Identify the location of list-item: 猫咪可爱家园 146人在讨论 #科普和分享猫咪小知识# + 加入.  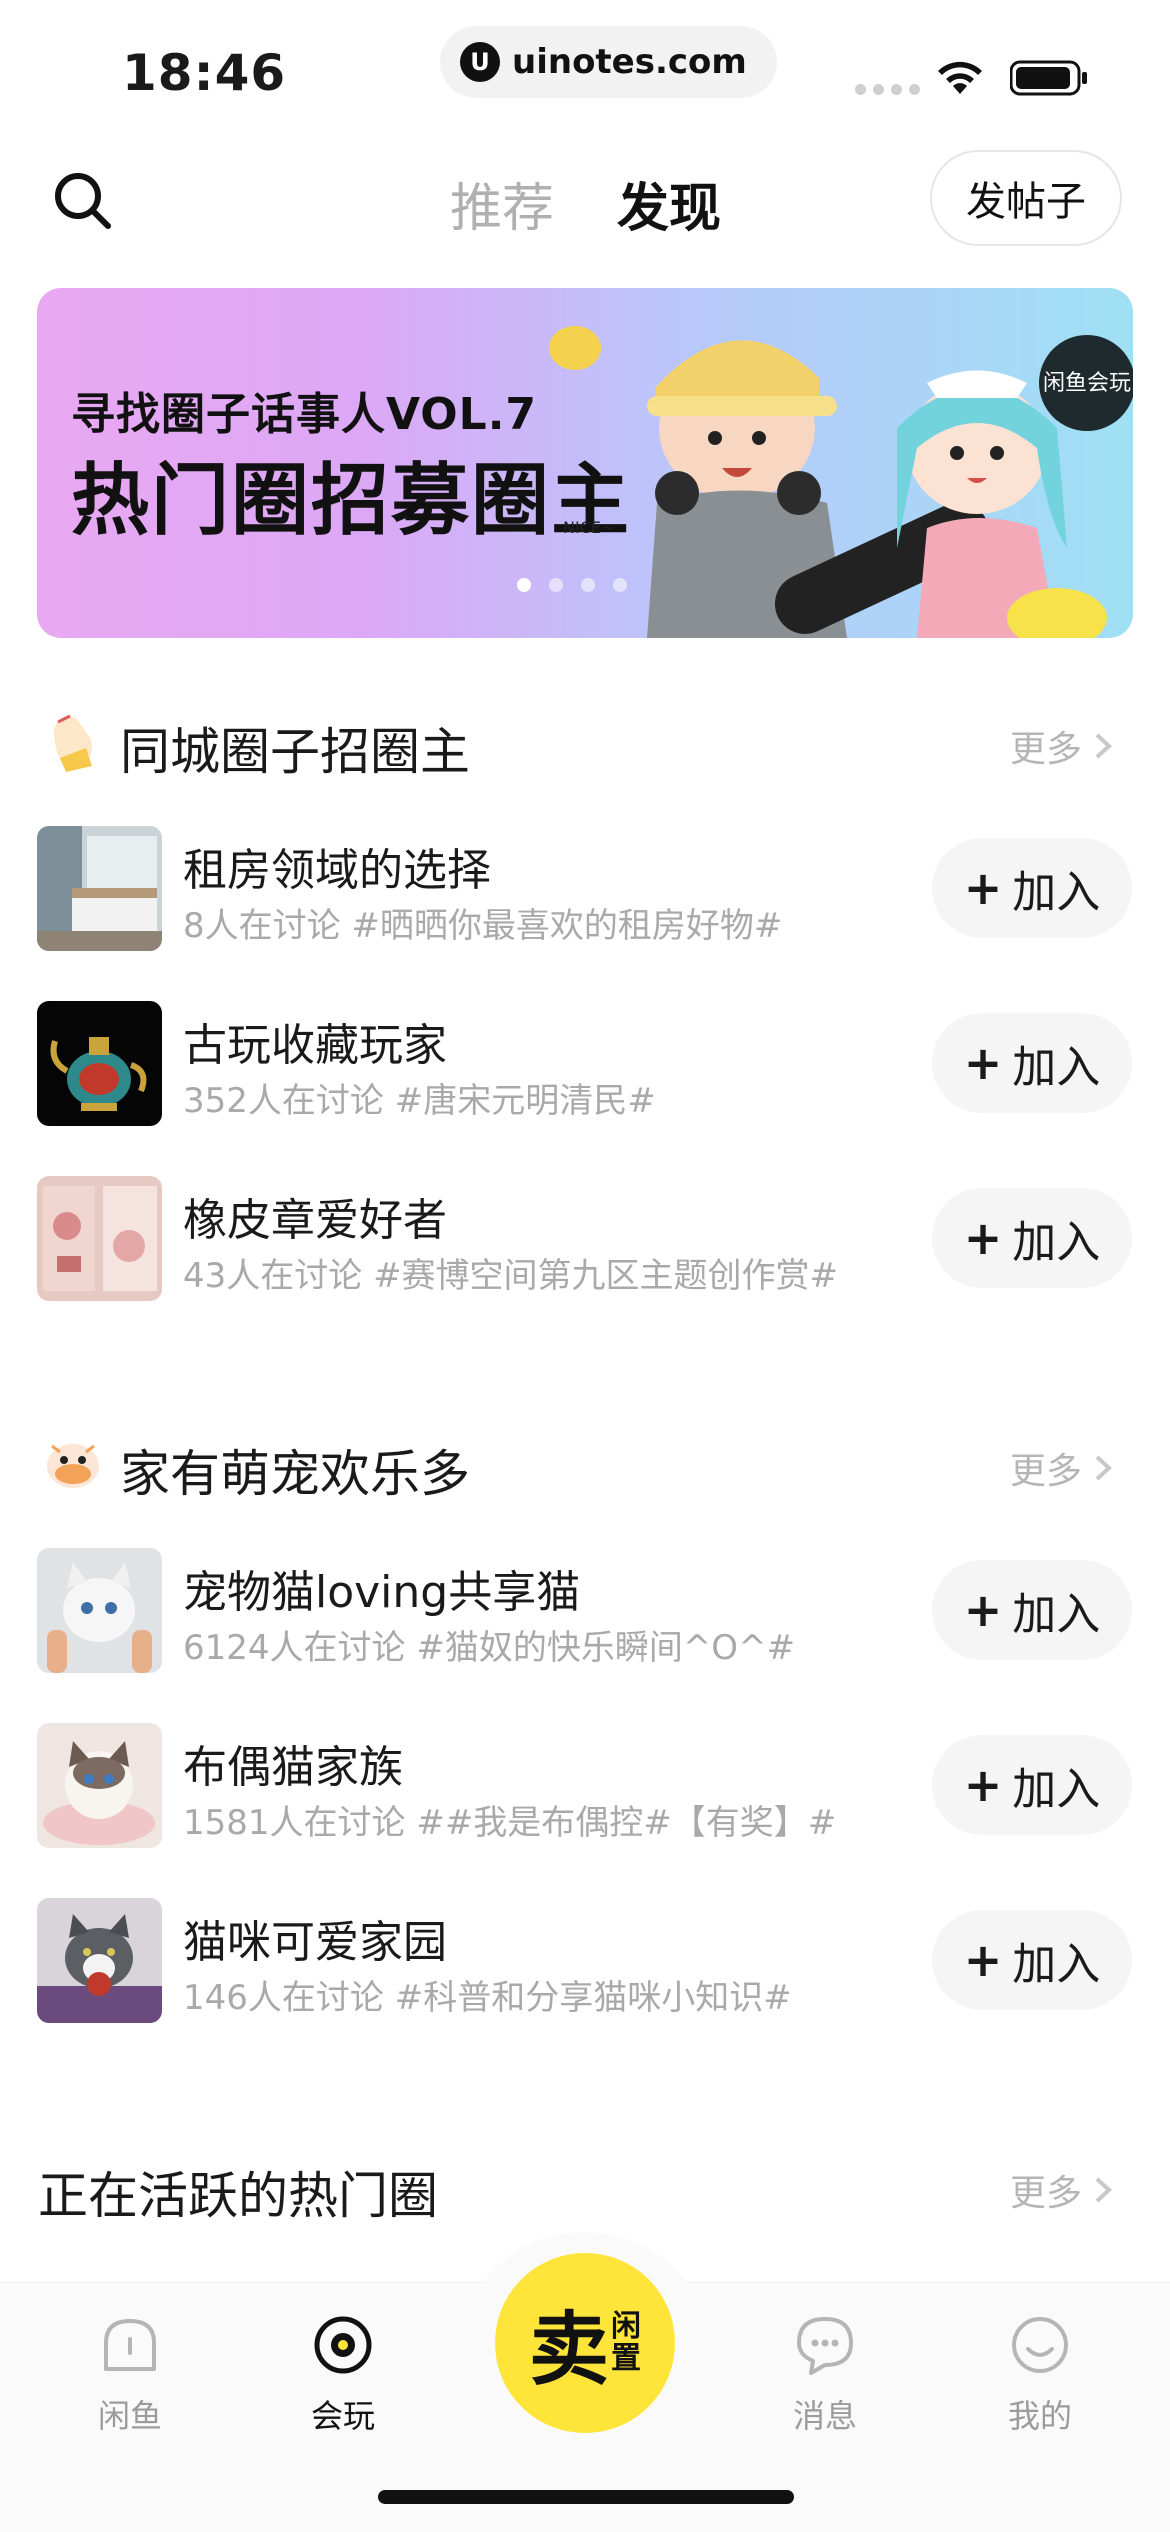
(585, 1985).